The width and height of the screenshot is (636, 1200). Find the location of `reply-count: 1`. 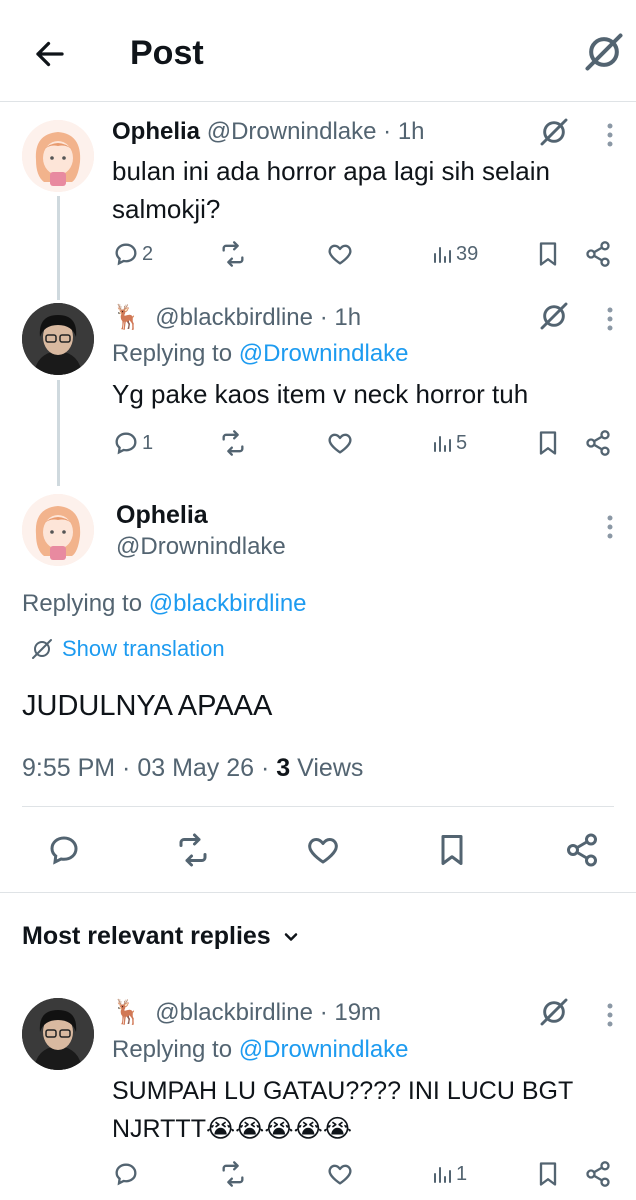

reply-count: 1 is located at coordinates (148, 442).